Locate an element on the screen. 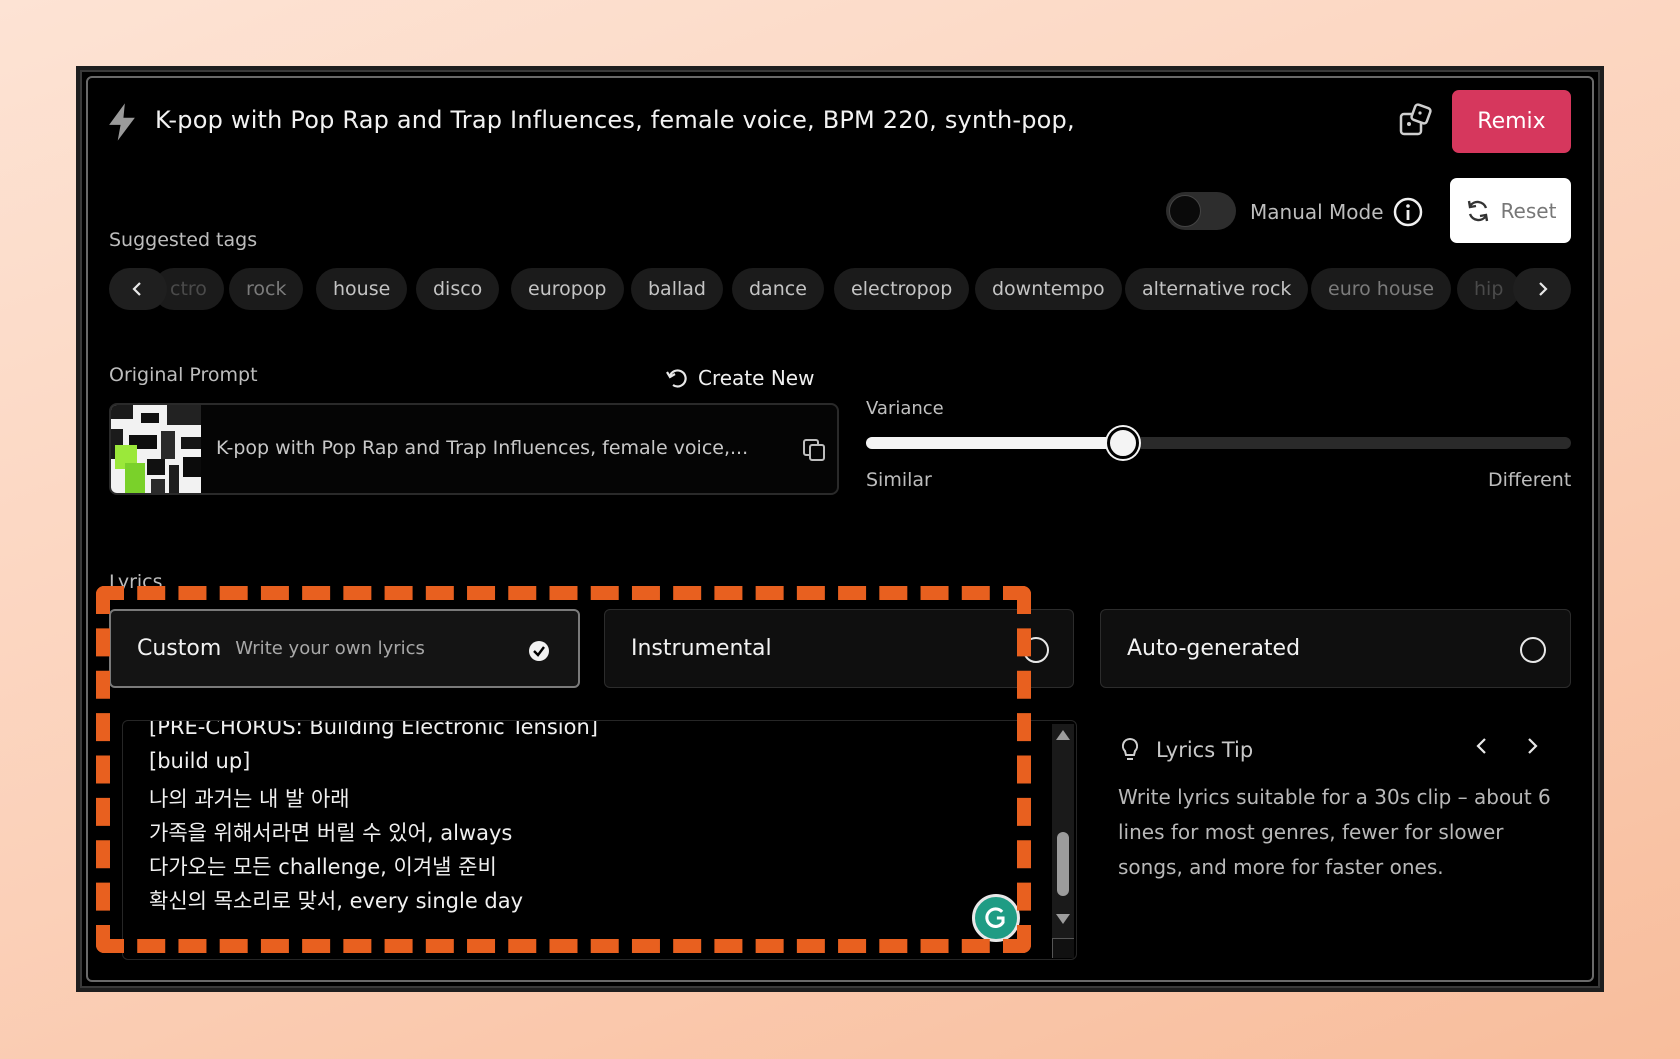 This screenshot has height=1059, width=1680. original-prompt-label: Original Prompt is located at coordinates (183, 375).